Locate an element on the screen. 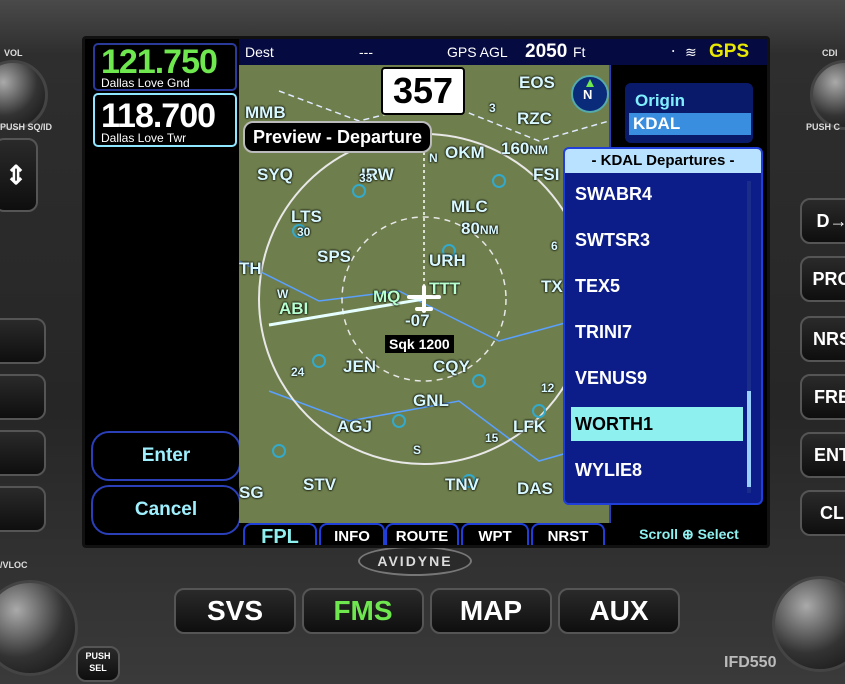 The width and height of the screenshot is (845, 684). map-label-gnl: GNL is located at coordinates (431, 400).